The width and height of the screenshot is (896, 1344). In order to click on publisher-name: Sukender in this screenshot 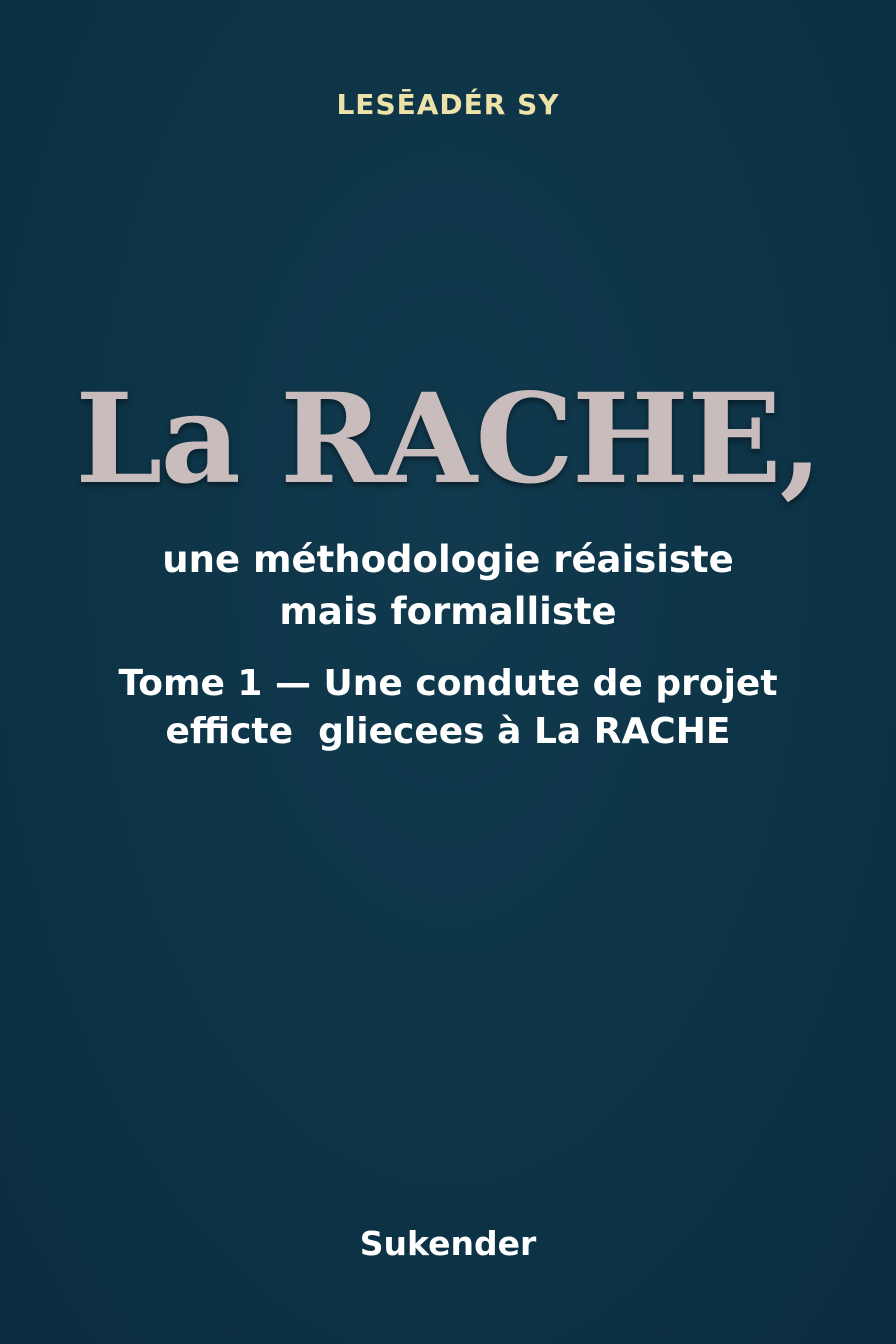, I will do `click(448, 1243)`.